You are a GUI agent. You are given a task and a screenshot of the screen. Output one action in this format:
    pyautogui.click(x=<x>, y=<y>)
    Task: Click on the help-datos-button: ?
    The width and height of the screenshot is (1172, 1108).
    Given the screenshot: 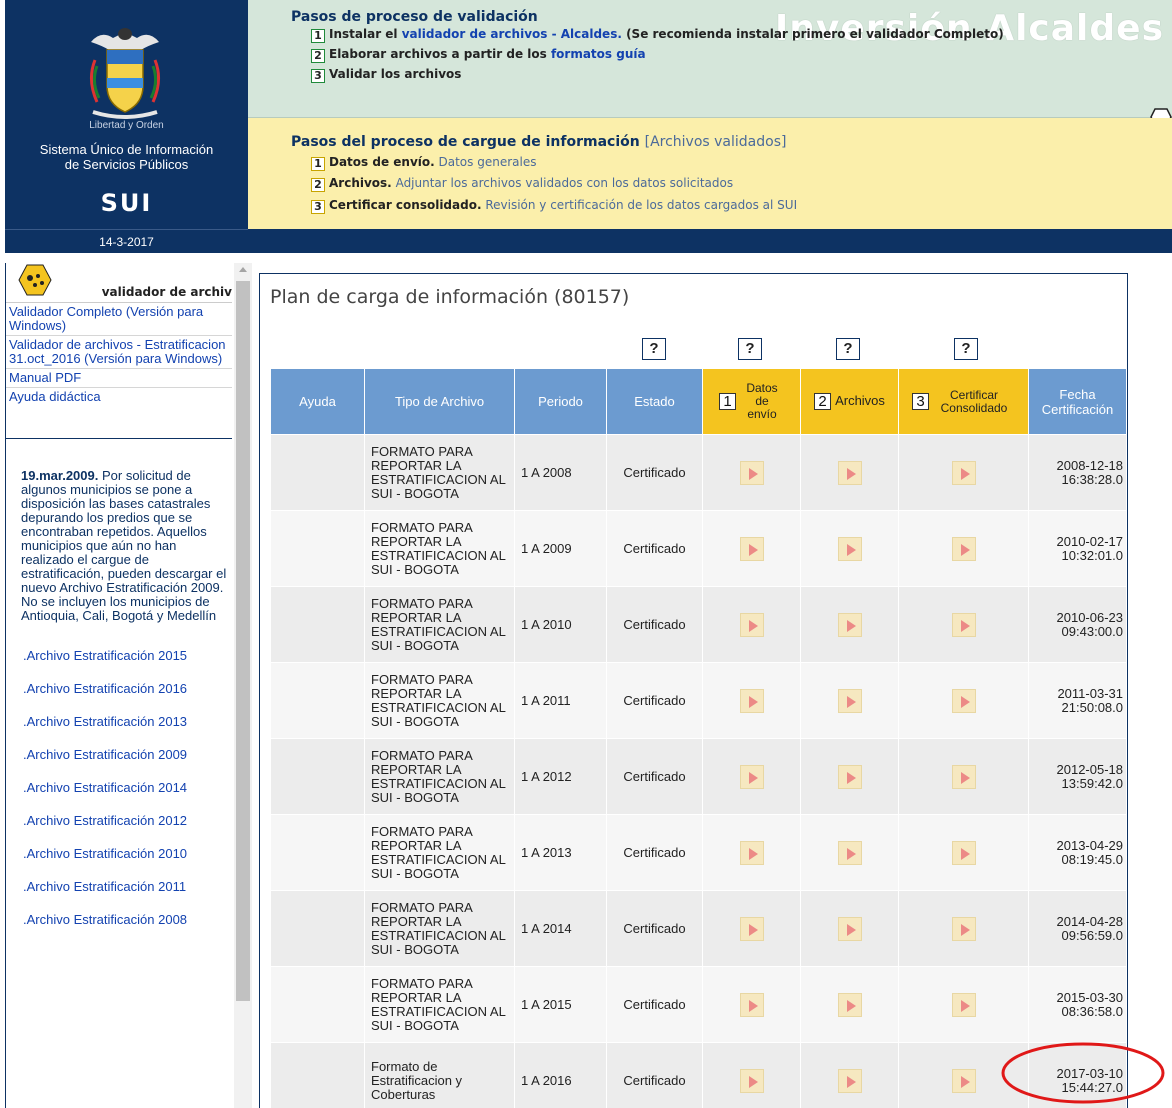 What is the action you would take?
    pyautogui.click(x=750, y=349)
    